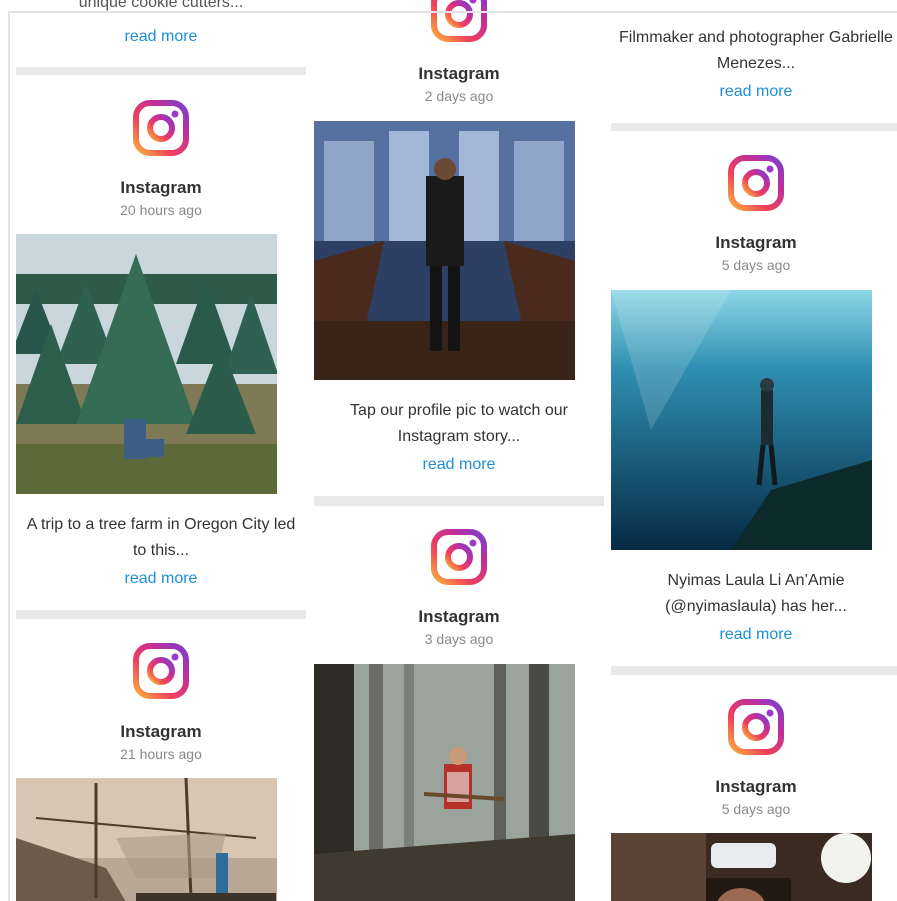 Image resolution: width=897 pixels, height=901 pixels. Describe the element at coordinates (459, 96) in the screenshot. I see `post-timestamp: 2 days ago` at that location.